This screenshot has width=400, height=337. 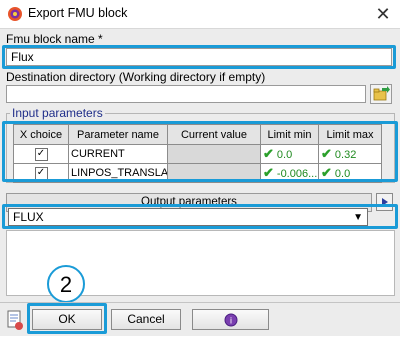 I want to click on step-annotation: 2, so click(x=66, y=284).